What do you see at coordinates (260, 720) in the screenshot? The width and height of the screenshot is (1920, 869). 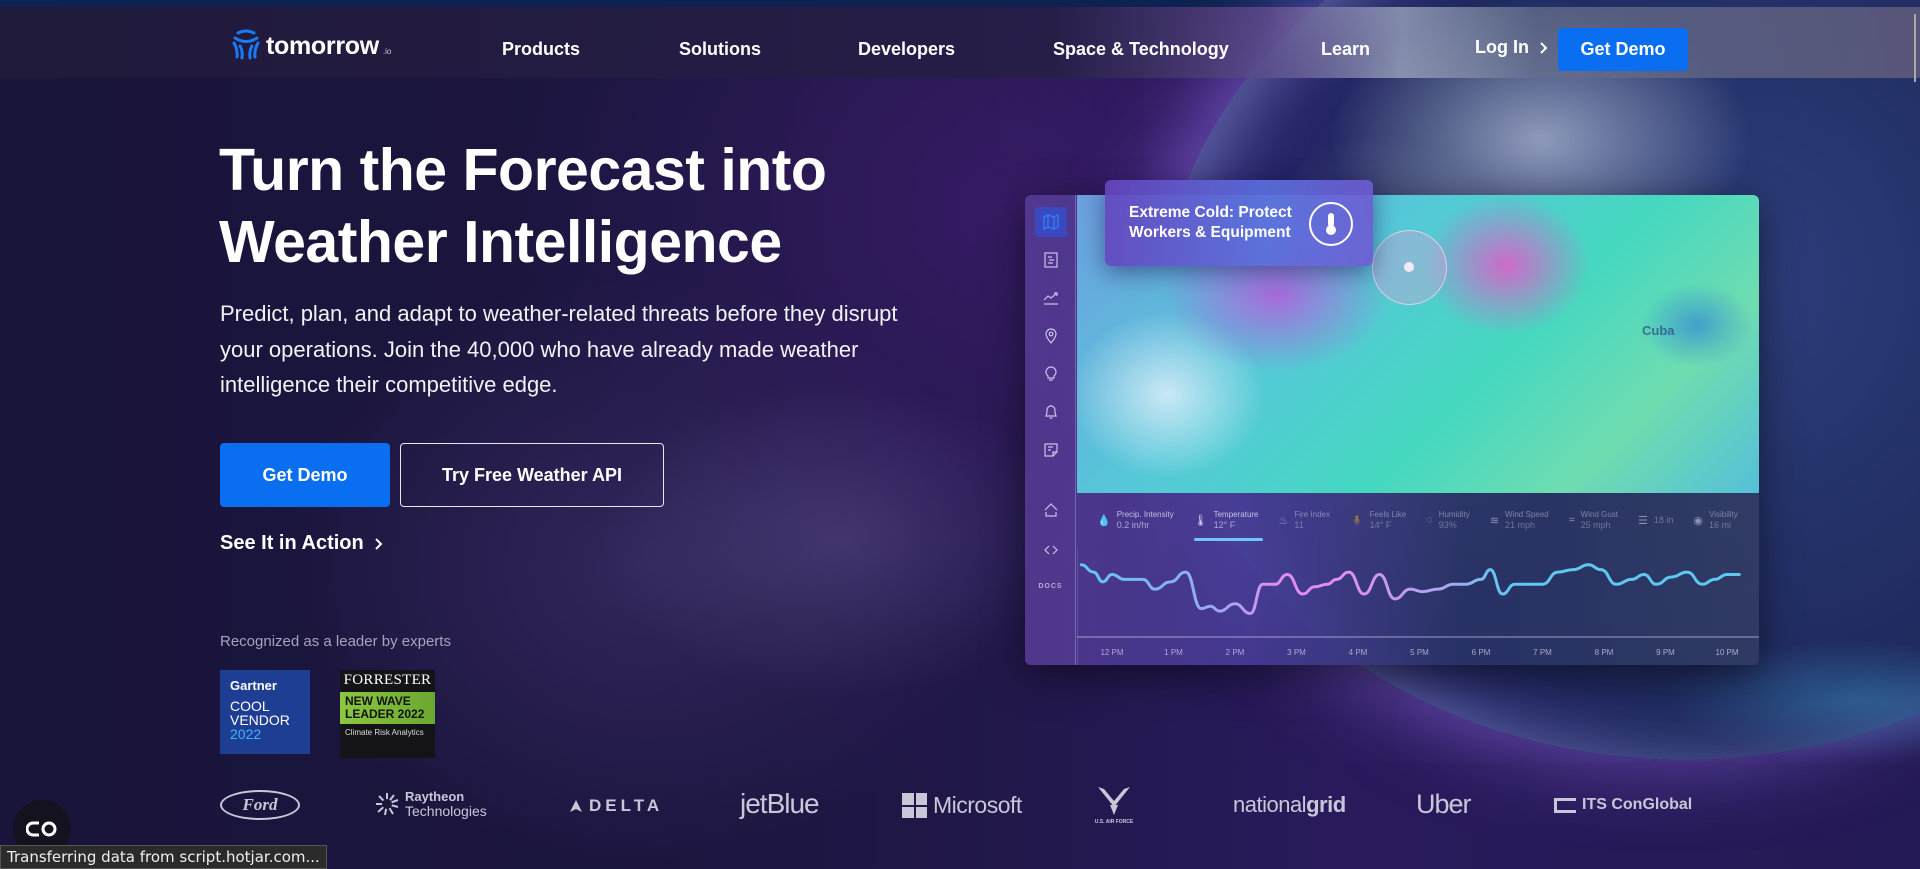 I see `gartner-line2: VENDOR` at bounding box center [260, 720].